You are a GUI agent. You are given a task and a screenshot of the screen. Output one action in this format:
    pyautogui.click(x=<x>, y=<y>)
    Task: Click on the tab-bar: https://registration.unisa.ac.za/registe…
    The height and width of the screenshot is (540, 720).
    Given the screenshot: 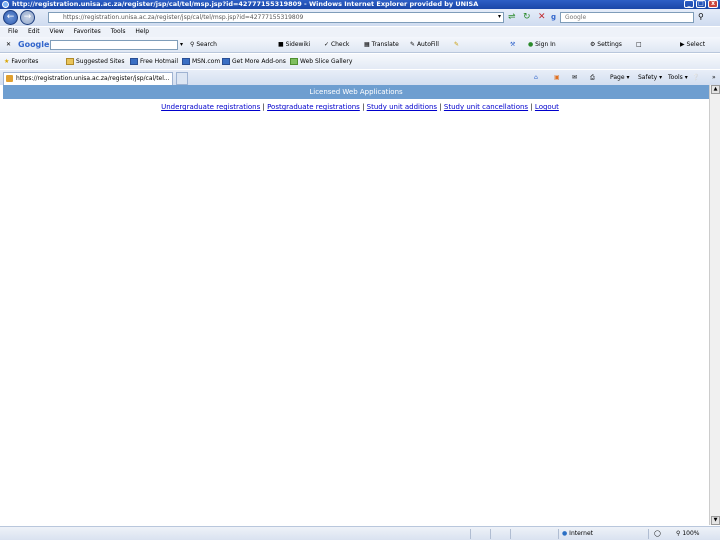 What is the action you would take?
    pyautogui.click(x=360, y=77)
    